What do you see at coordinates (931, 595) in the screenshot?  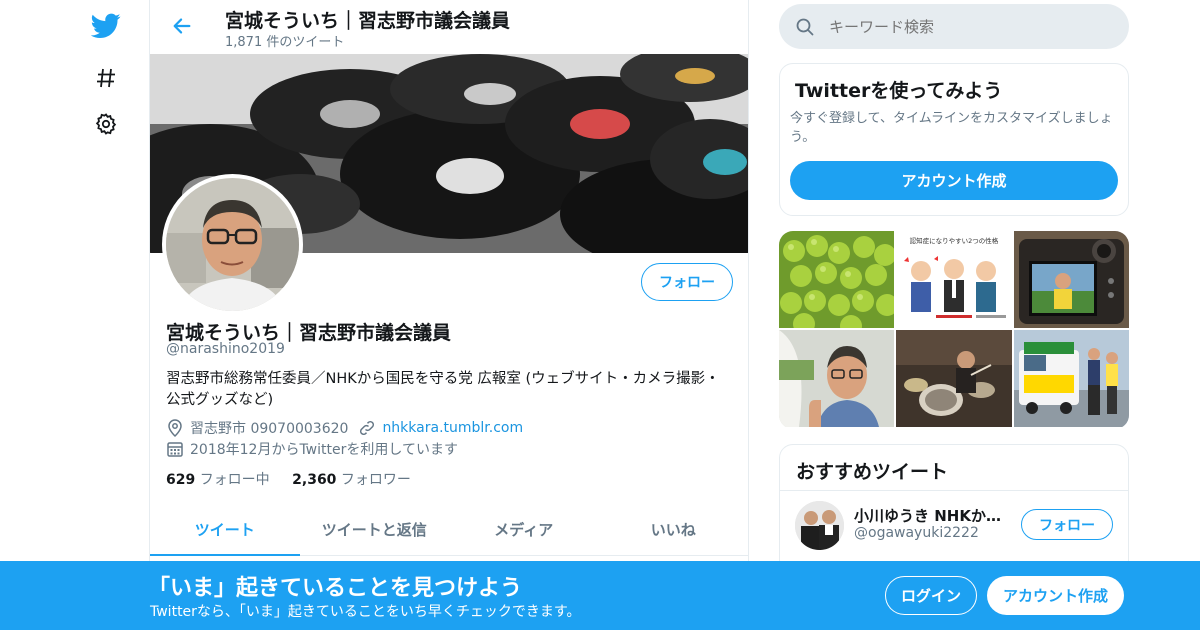 I see `login-button: ログイン` at bounding box center [931, 595].